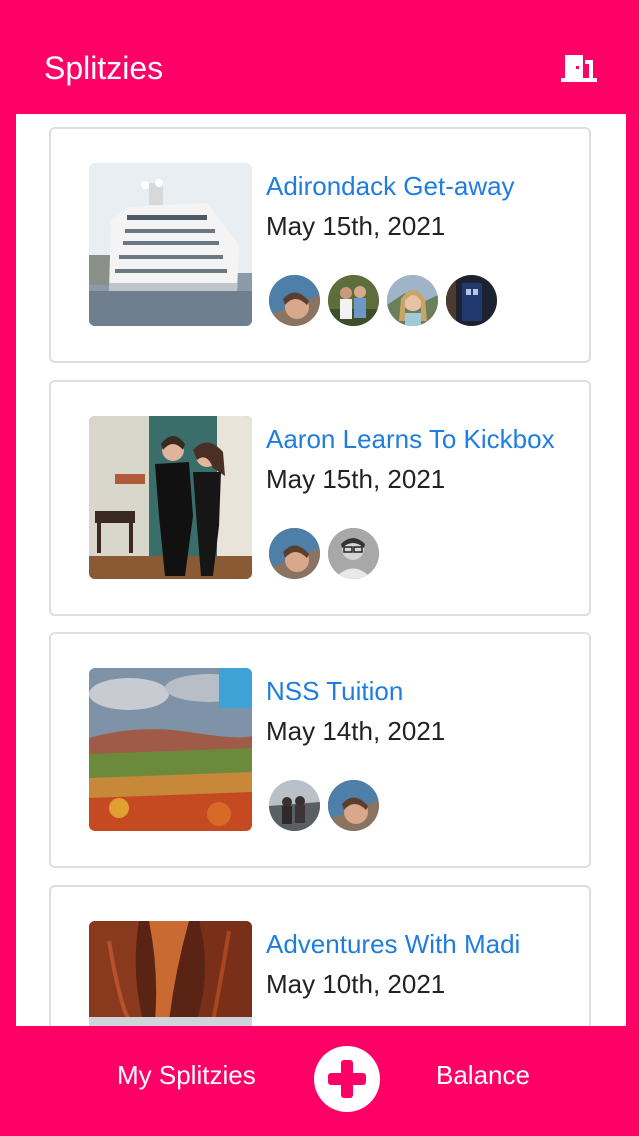 The height and width of the screenshot is (1136, 639). I want to click on add-splitzie-button, so click(347, 1079).